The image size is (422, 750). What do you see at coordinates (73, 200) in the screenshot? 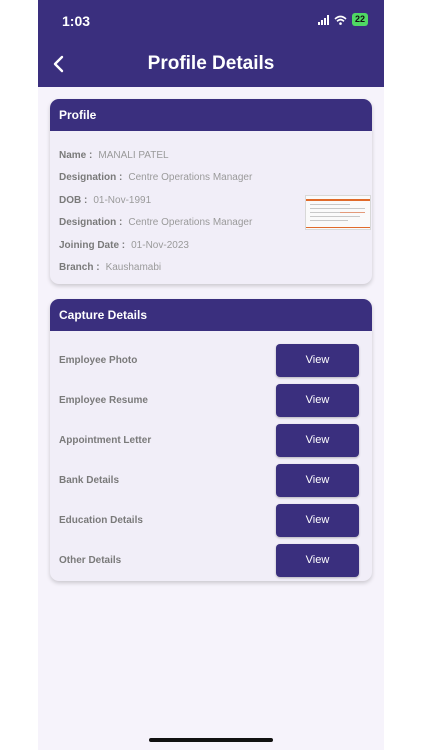
I see `profile-label: DOB :` at bounding box center [73, 200].